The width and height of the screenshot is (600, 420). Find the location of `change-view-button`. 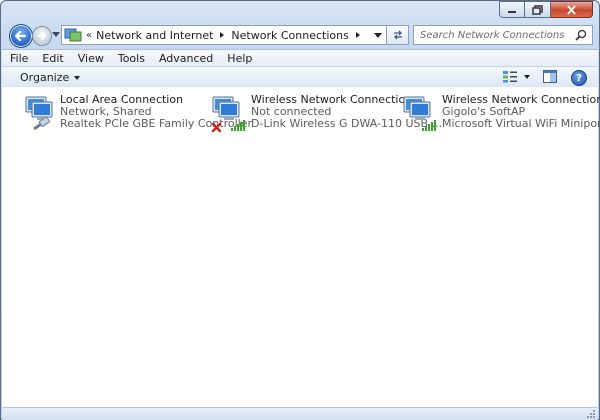

change-view-button is located at coordinates (516, 76).